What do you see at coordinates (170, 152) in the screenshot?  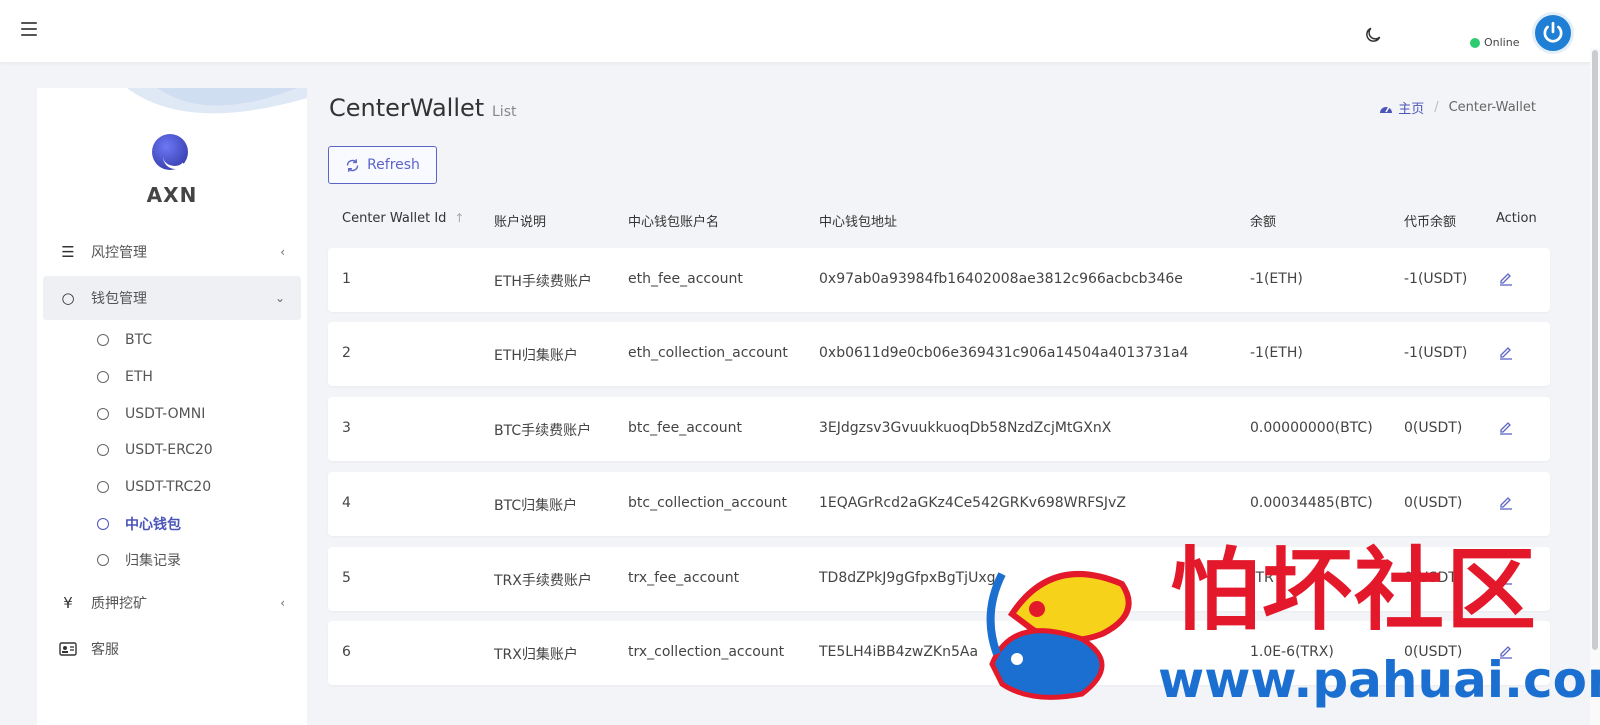 I see `brand-logo` at bounding box center [170, 152].